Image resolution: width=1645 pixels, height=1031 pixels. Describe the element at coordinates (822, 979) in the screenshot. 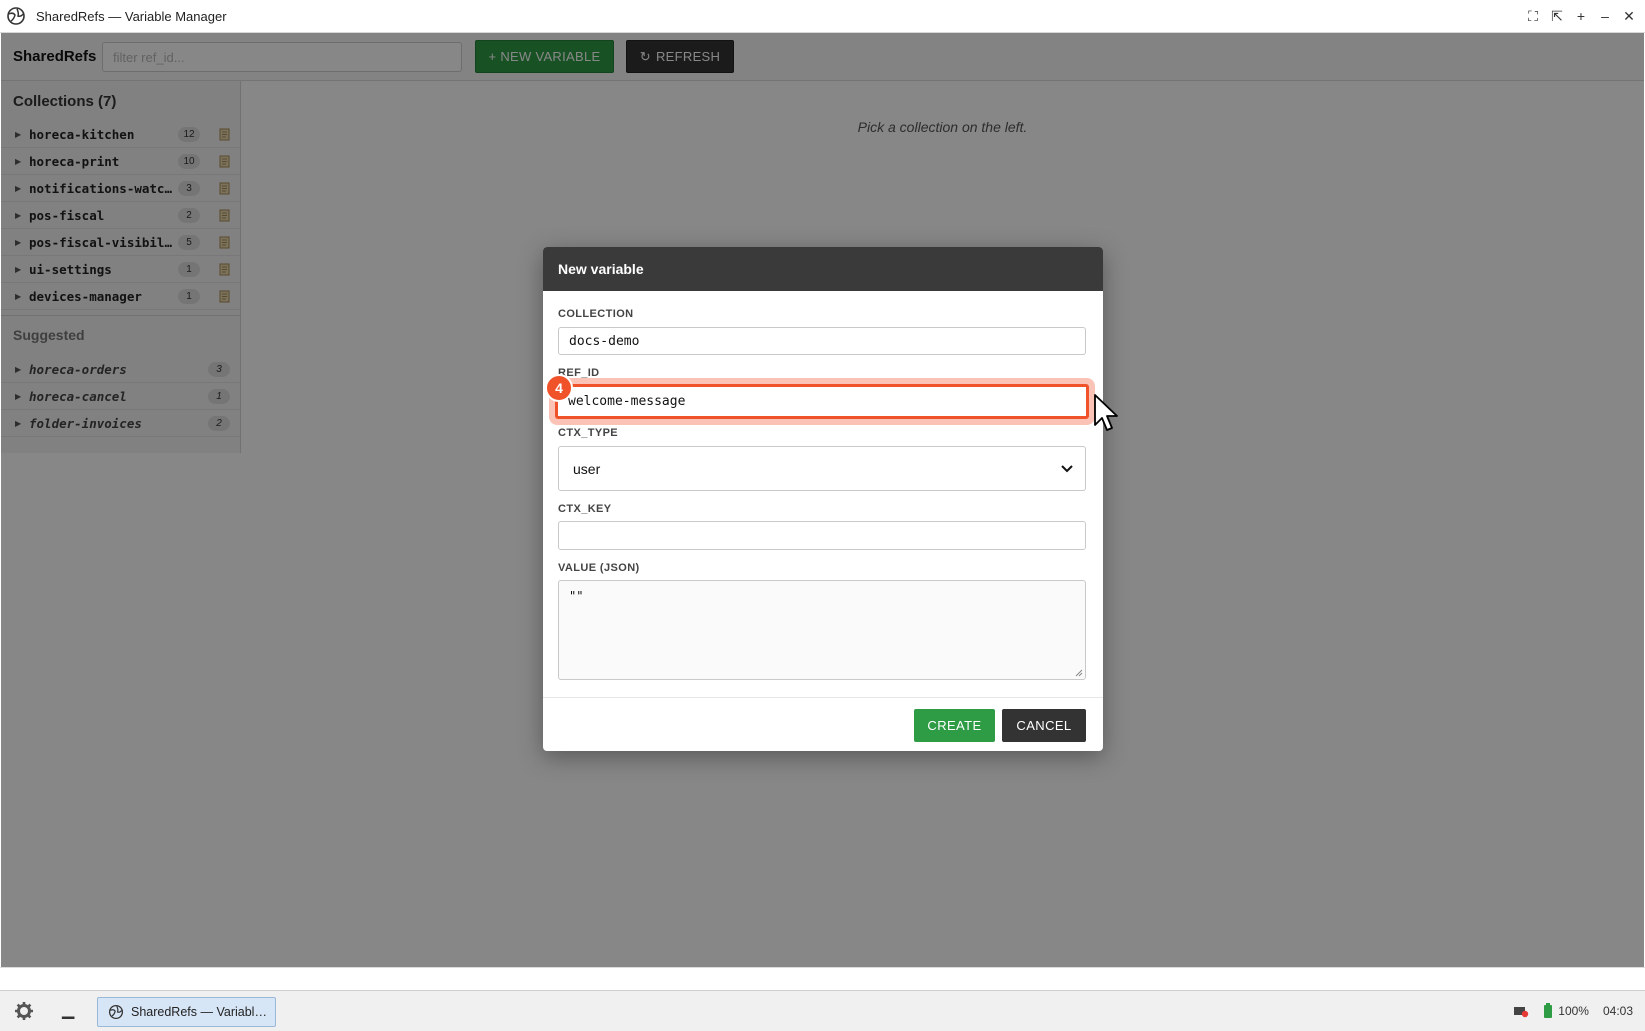

I see `status-strip` at that location.